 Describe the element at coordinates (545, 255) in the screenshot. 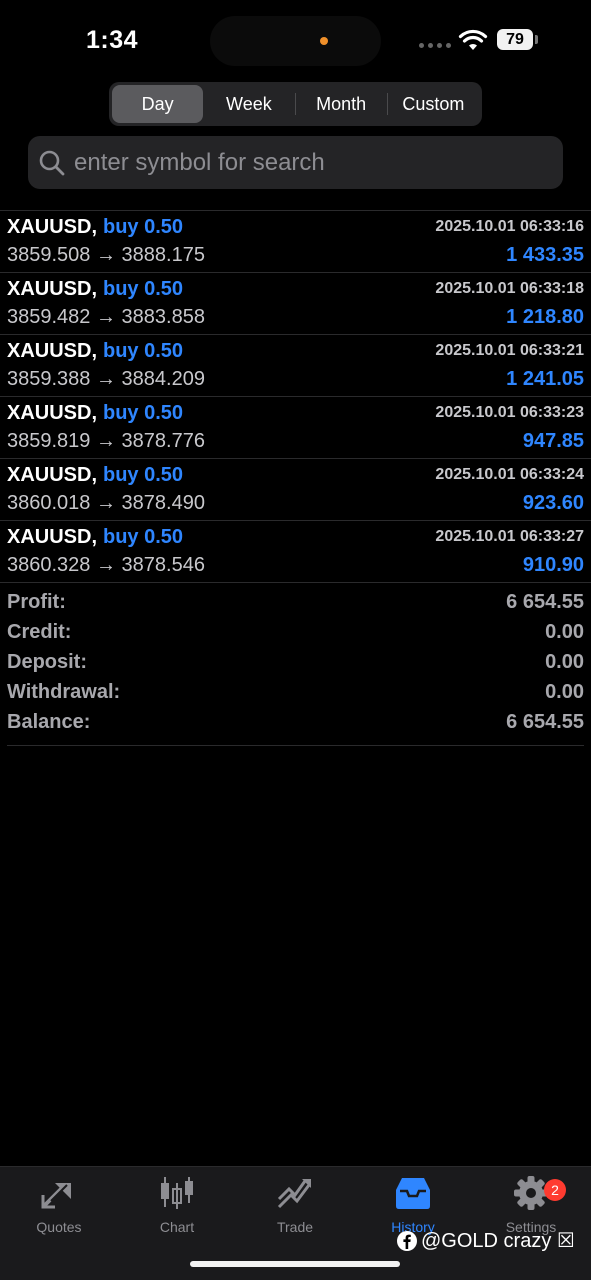

I see `deal-profit: 1 433.35` at that location.